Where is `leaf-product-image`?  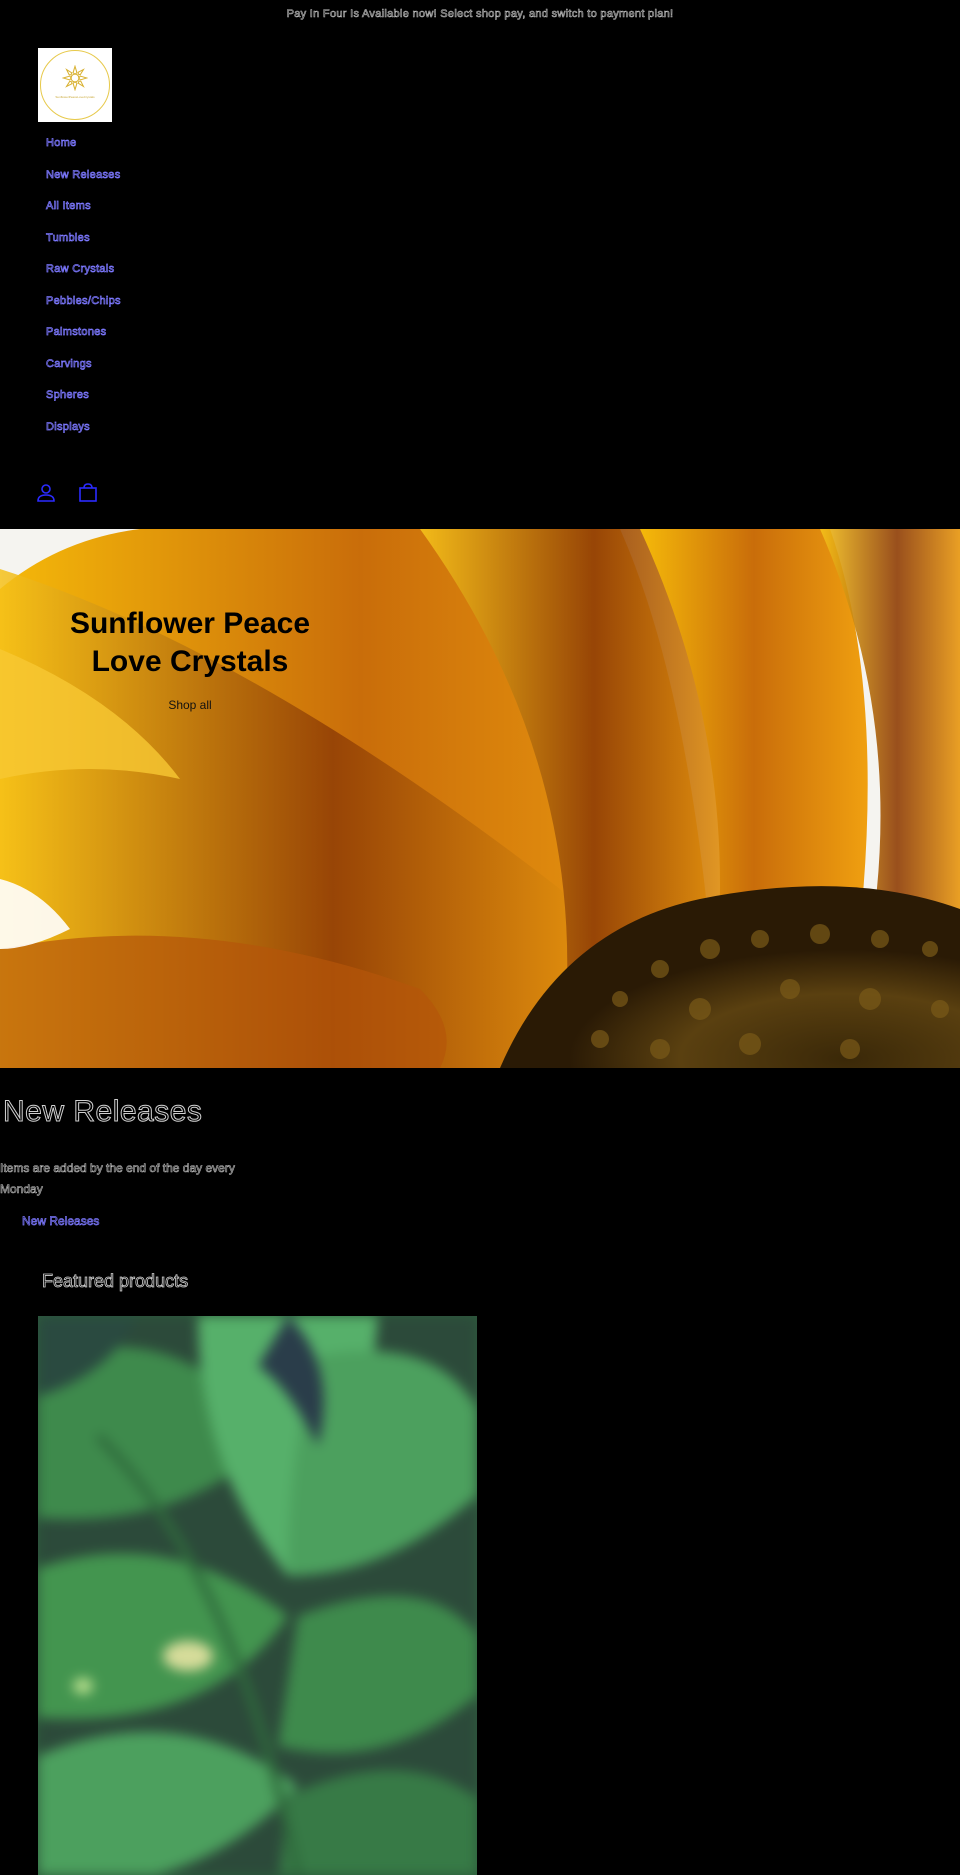
leaf-product-image is located at coordinates (257, 1595).